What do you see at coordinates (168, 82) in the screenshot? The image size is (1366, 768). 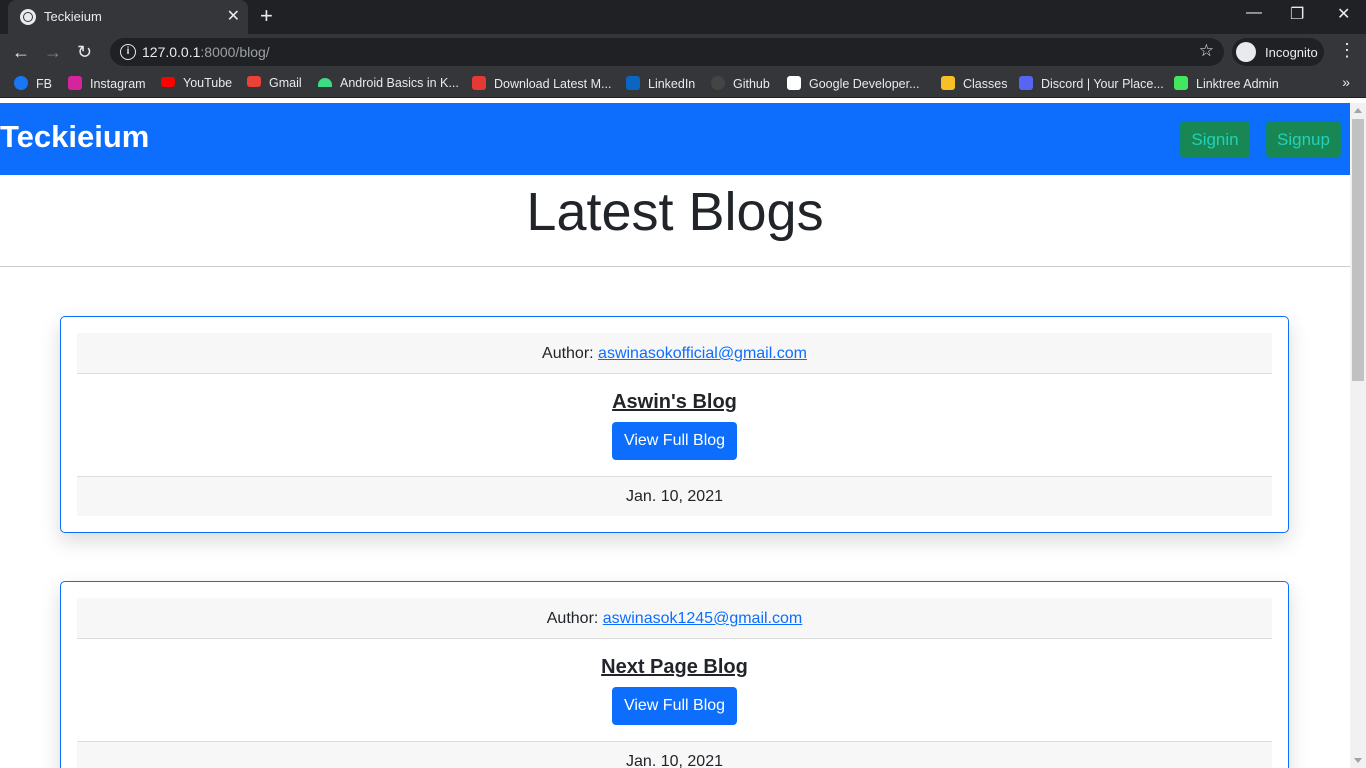 I see `youtube-icon` at bounding box center [168, 82].